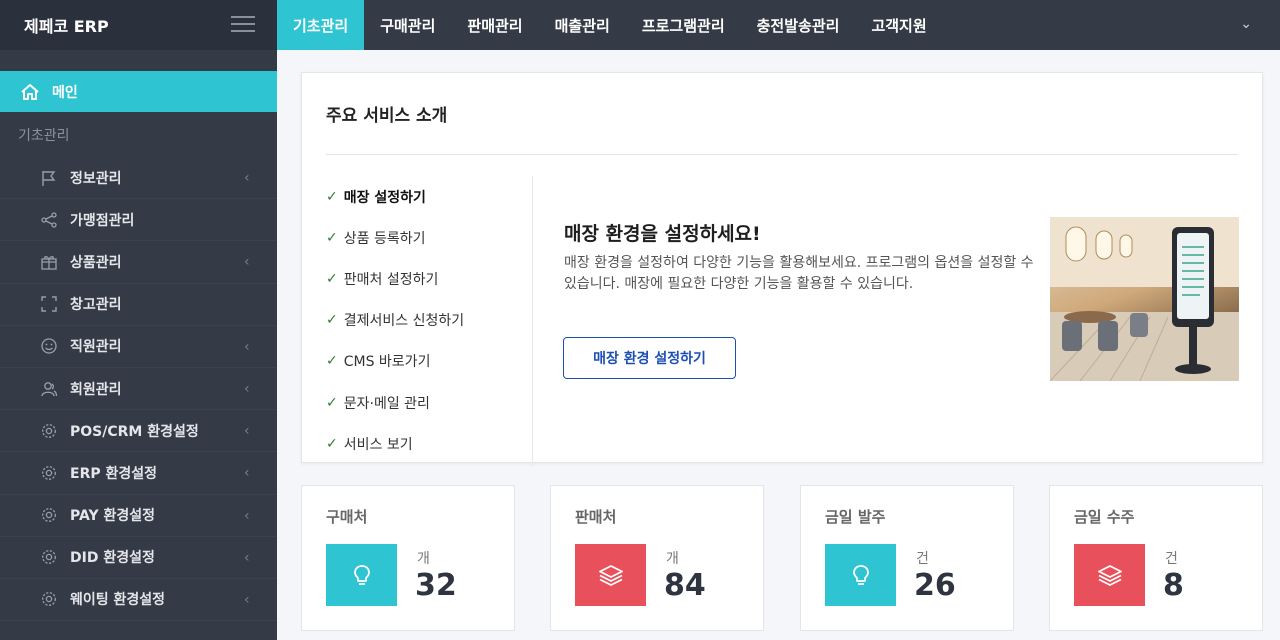  What do you see at coordinates (935, 585) in the screenshot?
I see `stat-value: 26` at bounding box center [935, 585].